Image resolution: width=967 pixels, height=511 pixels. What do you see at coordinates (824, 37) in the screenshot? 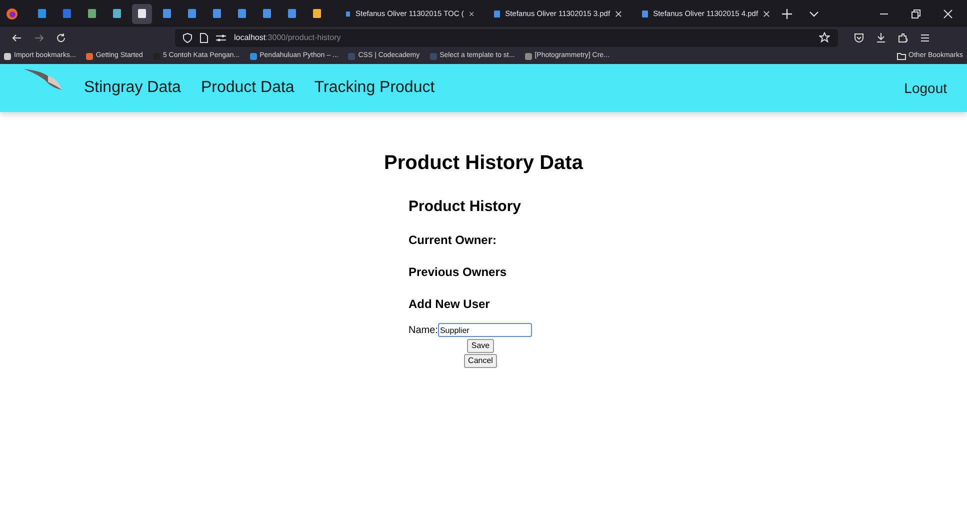
I see `star-icon` at bounding box center [824, 37].